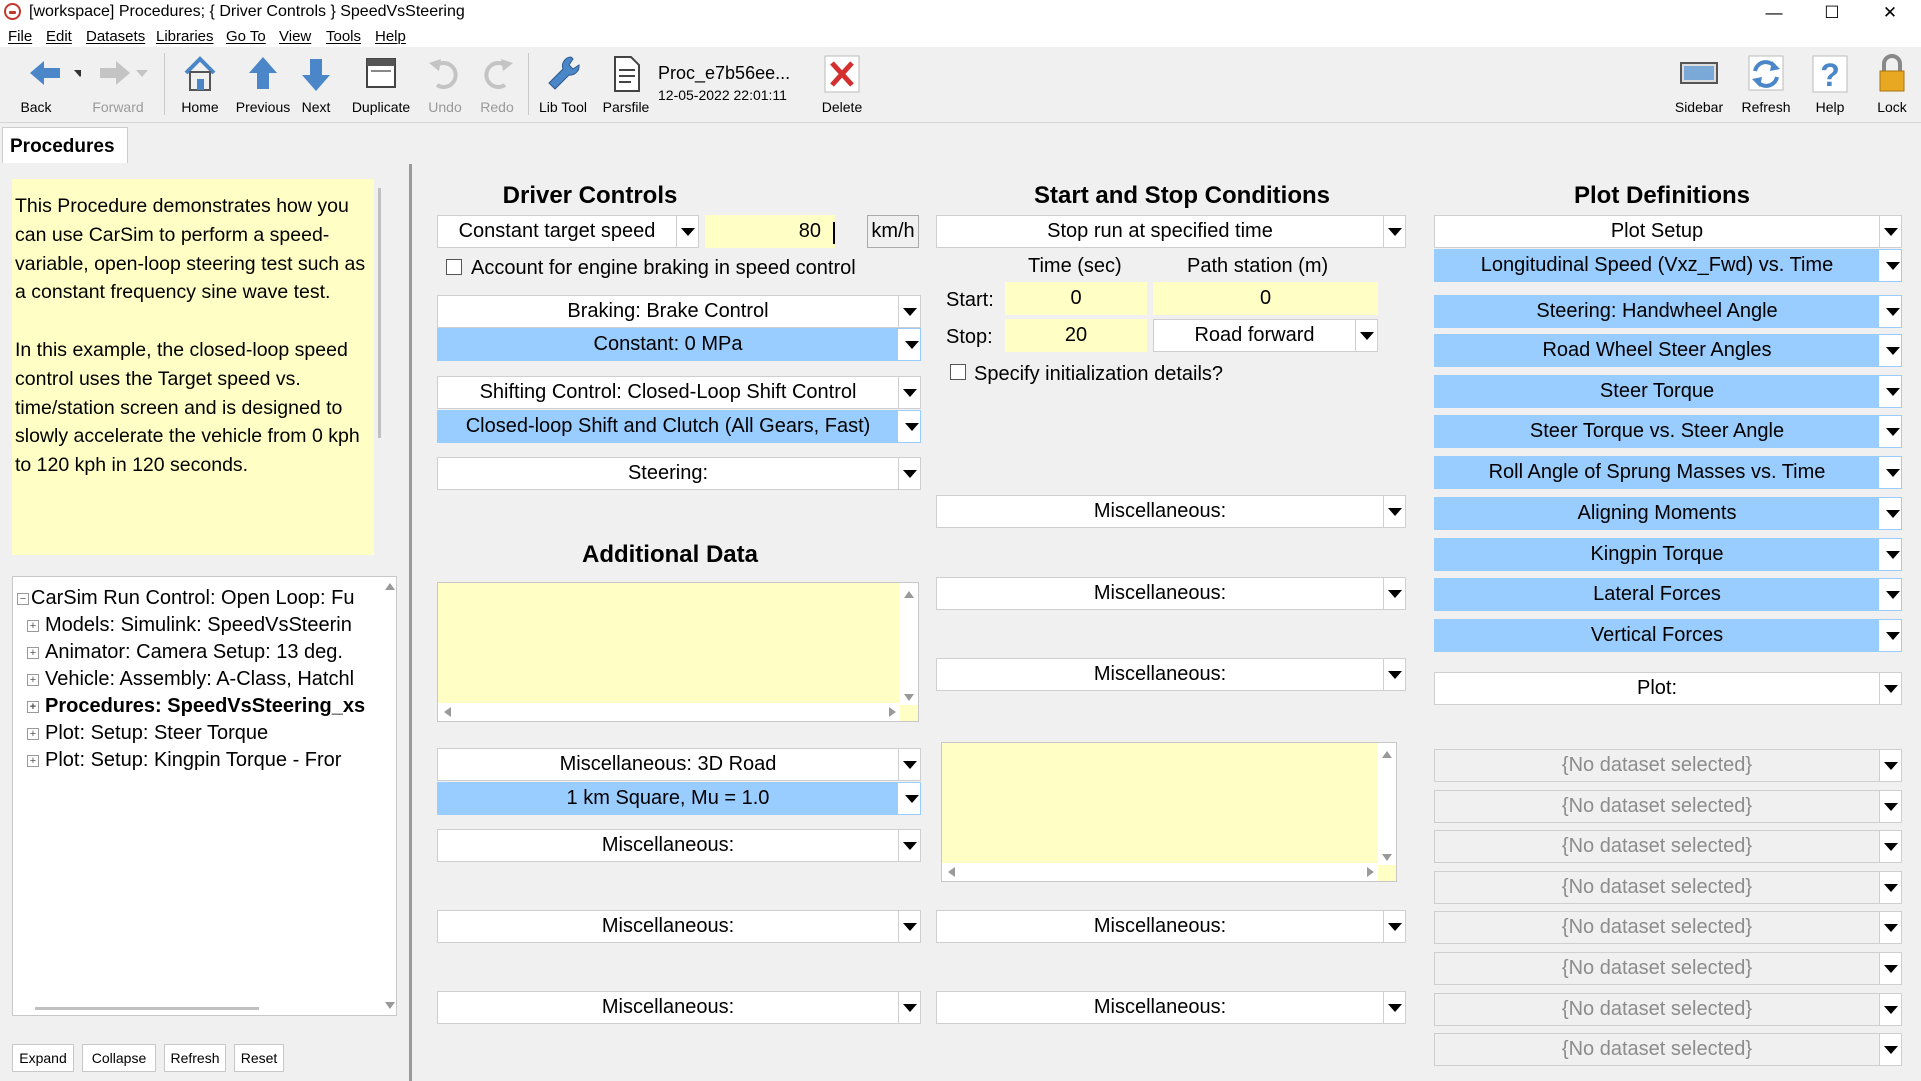 The height and width of the screenshot is (1081, 1921). What do you see at coordinates (1171, 1007) in the screenshot?
I see `misc-dropdown-e: Miscellaneous:` at bounding box center [1171, 1007].